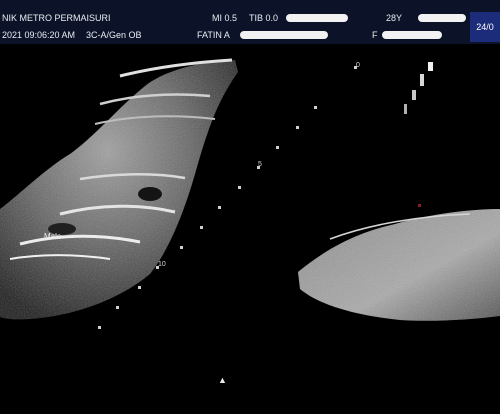 This screenshot has height=414, width=500. I want to click on depth-label-10: 10, so click(162, 264).